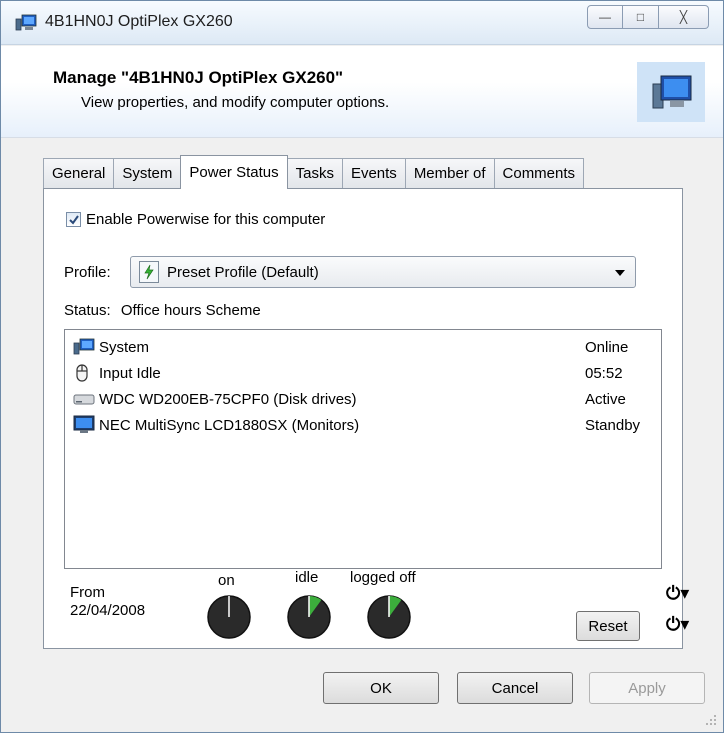  I want to click on gauge-on, so click(229, 617).